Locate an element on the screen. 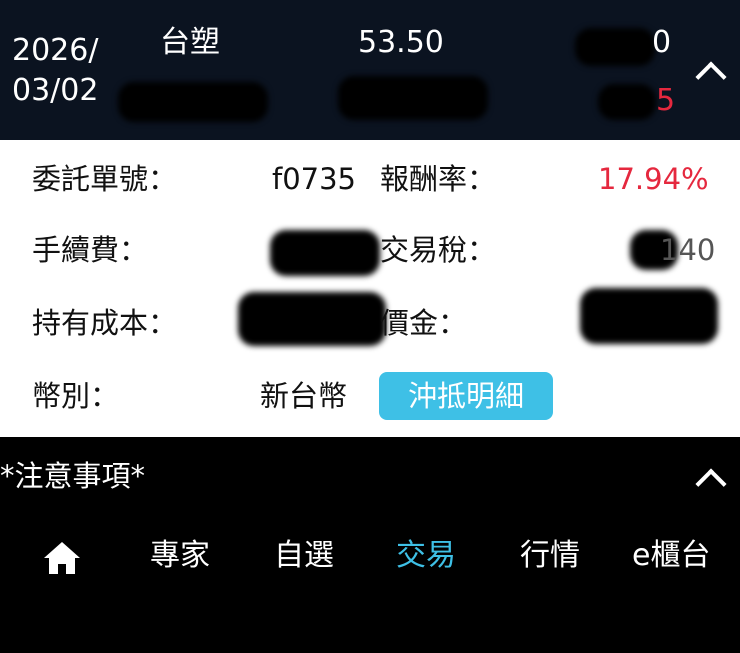 The width and height of the screenshot is (740, 653). price-amount-label: 價金： is located at coordinates (424, 323).